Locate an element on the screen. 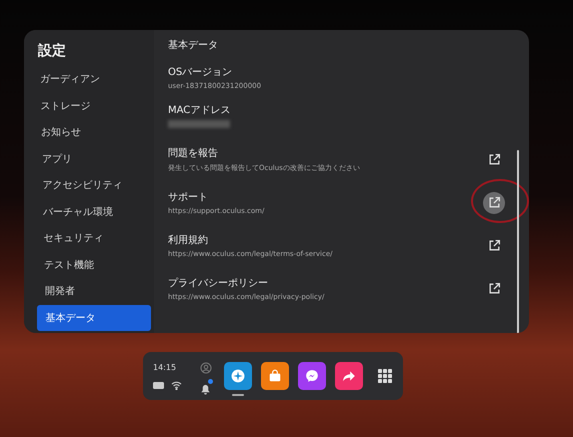 Image resolution: width=573 pixels, height=437 pixels. wifi-icon is located at coordinates (176, 385).